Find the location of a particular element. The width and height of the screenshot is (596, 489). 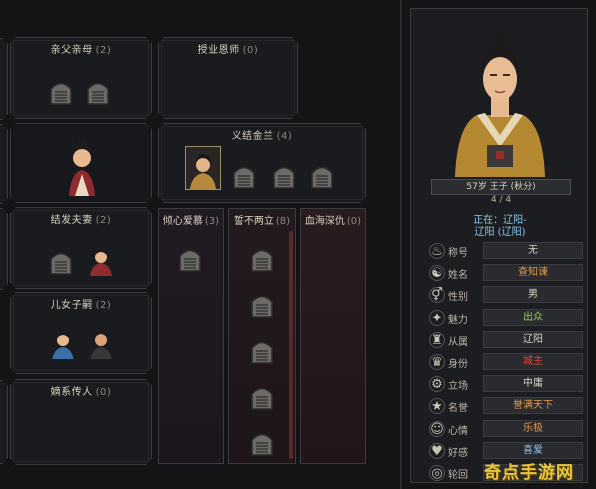

female-avatar is located at coordinates (82, 165).